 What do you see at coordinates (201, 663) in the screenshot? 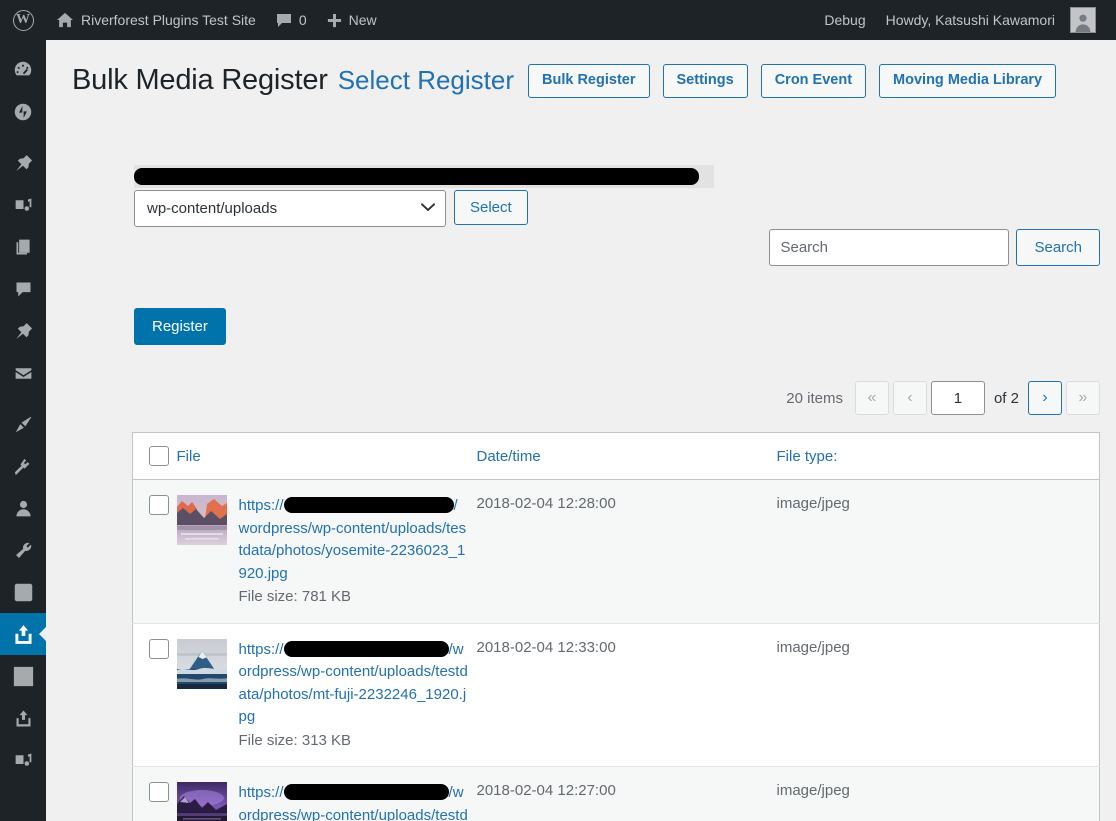
I see `thumbnail-mt-fuji` at bounding box center [201, 663].